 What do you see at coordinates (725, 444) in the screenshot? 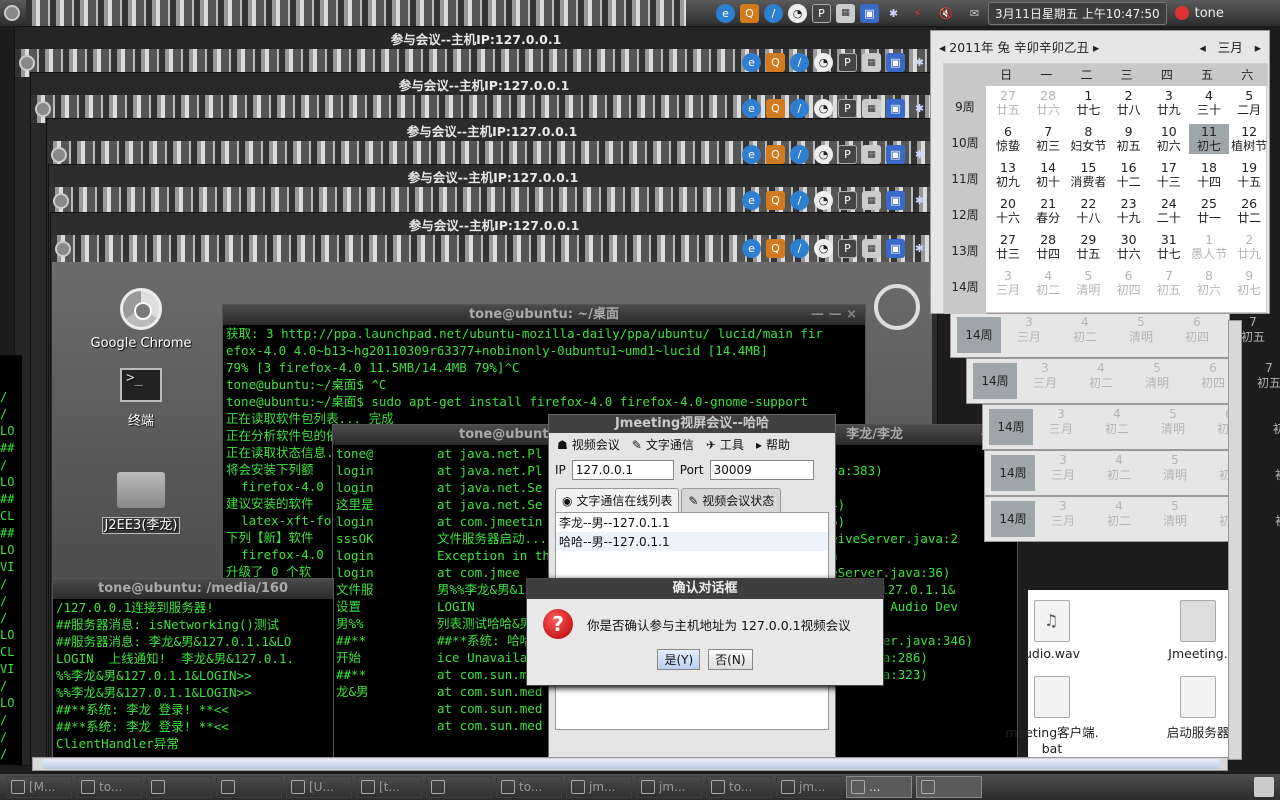
I see `menu-tools: ✈ 工具` at bounding box center [725, 444].